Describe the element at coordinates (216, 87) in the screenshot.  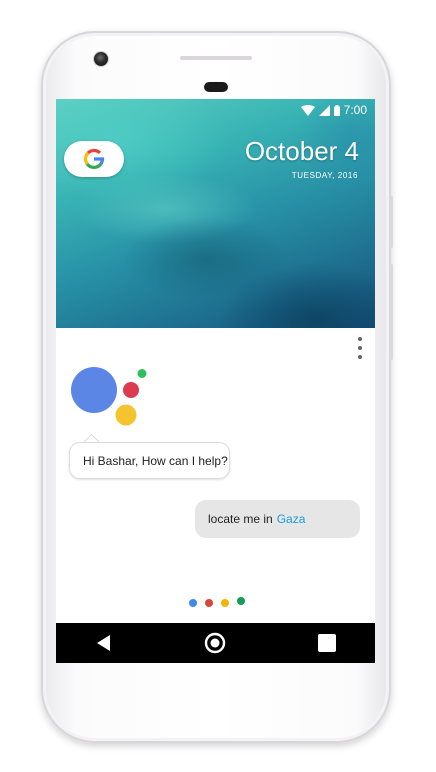
I see `proximity-sensor` at that location.